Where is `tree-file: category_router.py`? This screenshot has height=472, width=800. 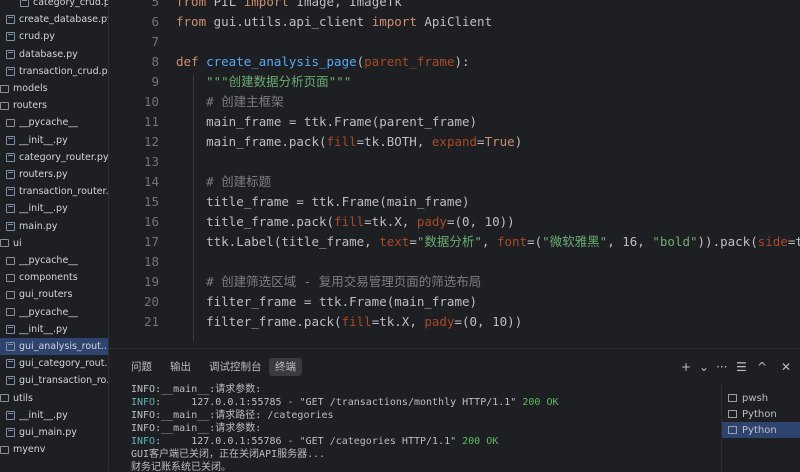 tree-file: category_router.py is located at coordinates (54, 157).